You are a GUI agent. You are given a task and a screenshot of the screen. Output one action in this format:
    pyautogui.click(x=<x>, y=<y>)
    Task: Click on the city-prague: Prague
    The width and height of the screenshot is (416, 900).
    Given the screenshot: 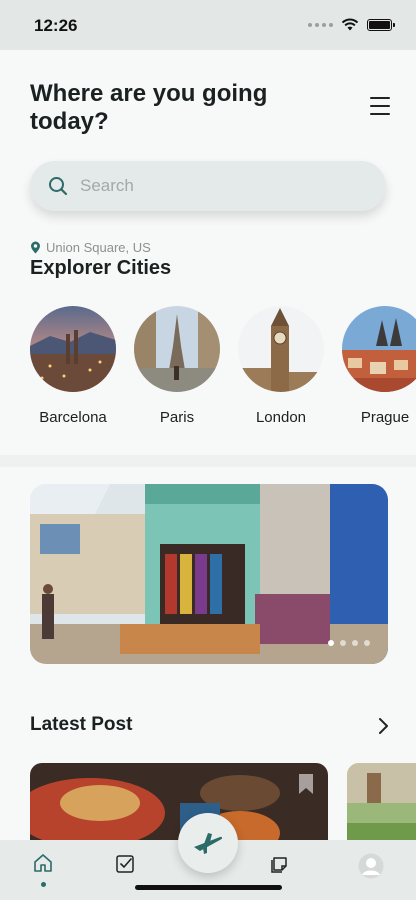 What is the action you would take?
    pyautogui.click(x=379, y=366)
    